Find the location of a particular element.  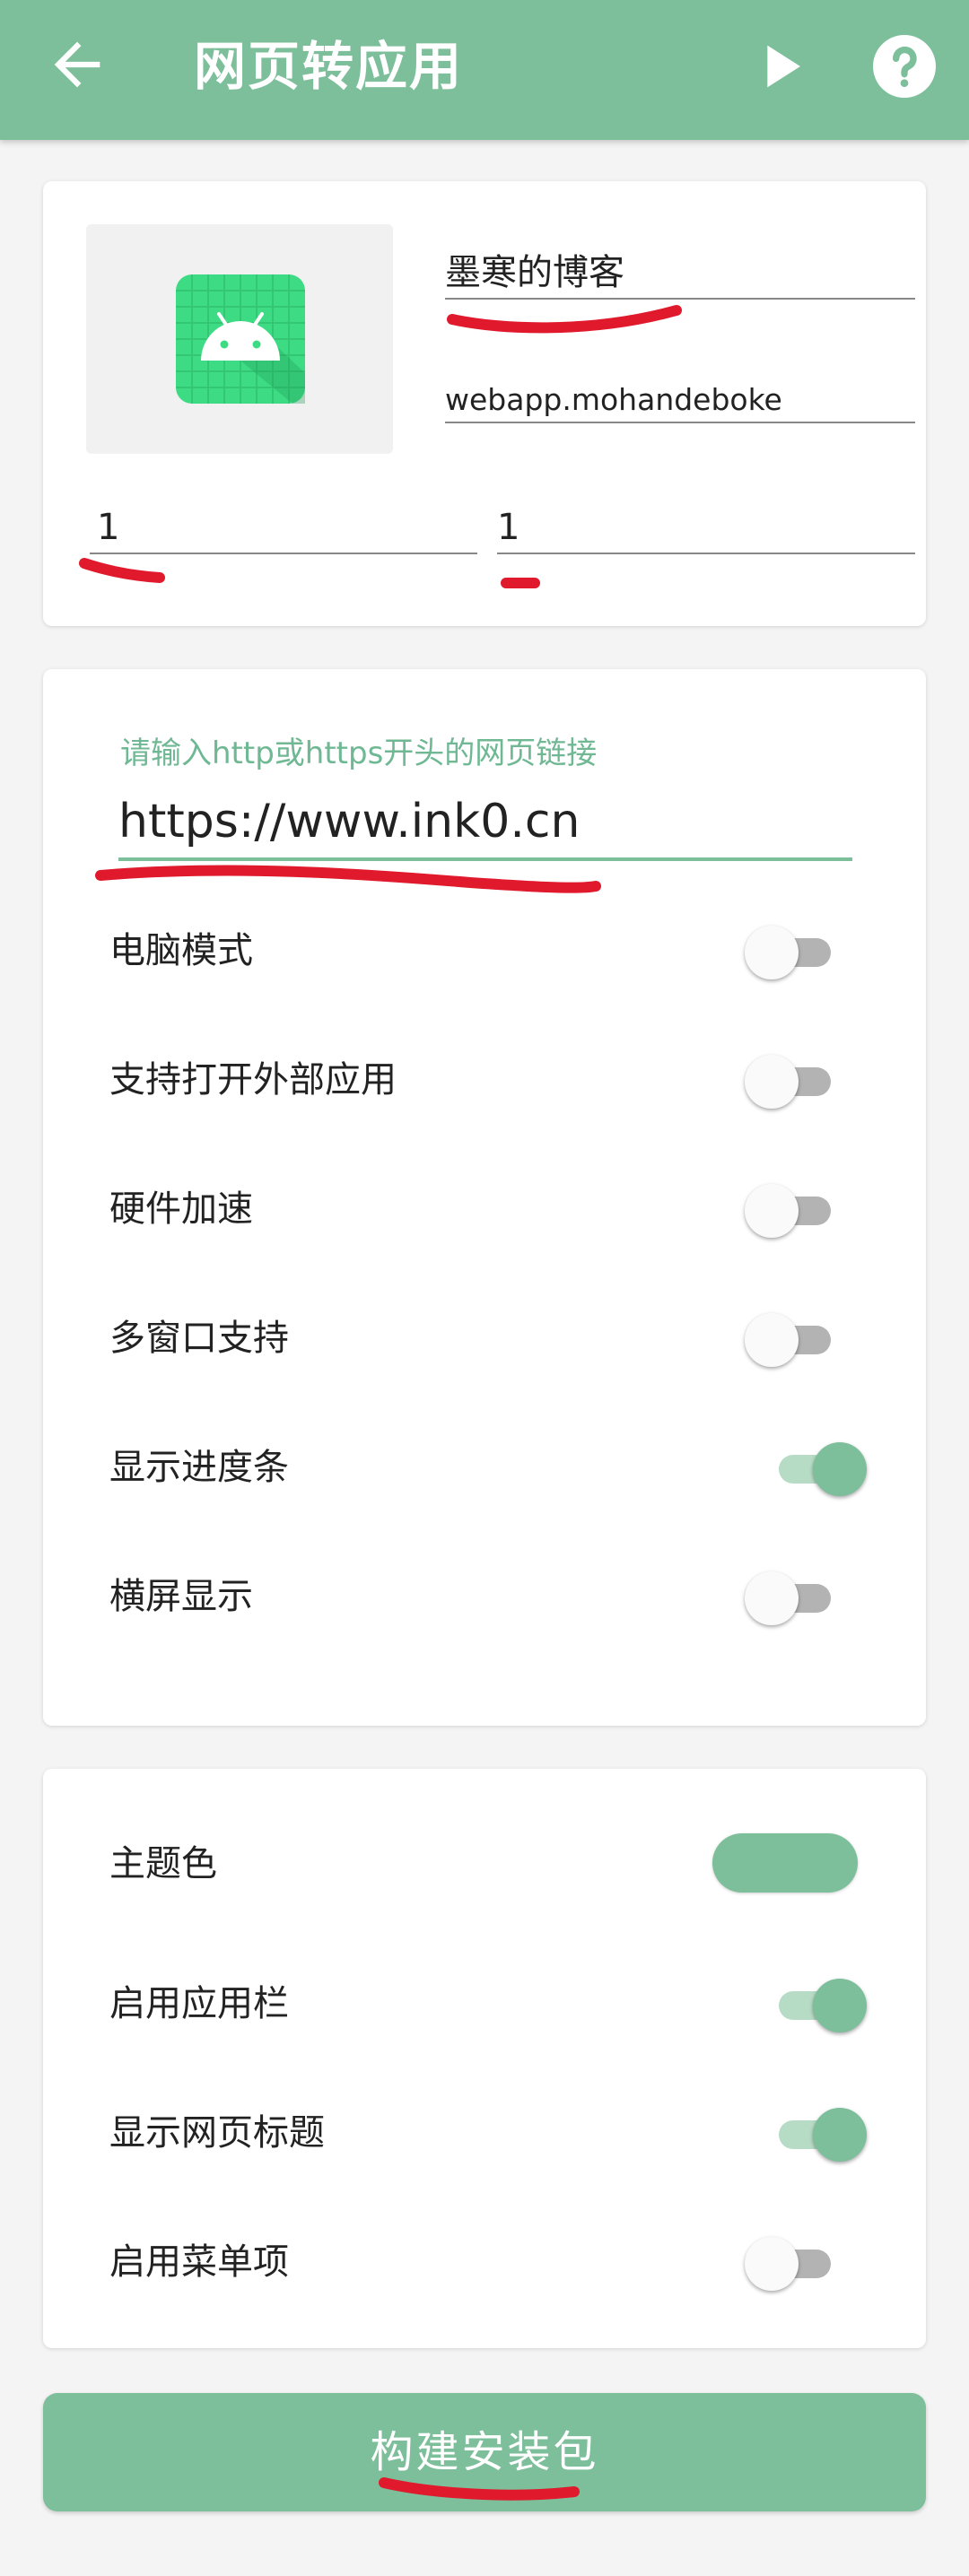

url-hint-label: 请输入http或https开头的网页链接 is located at coordinates (359, 753).